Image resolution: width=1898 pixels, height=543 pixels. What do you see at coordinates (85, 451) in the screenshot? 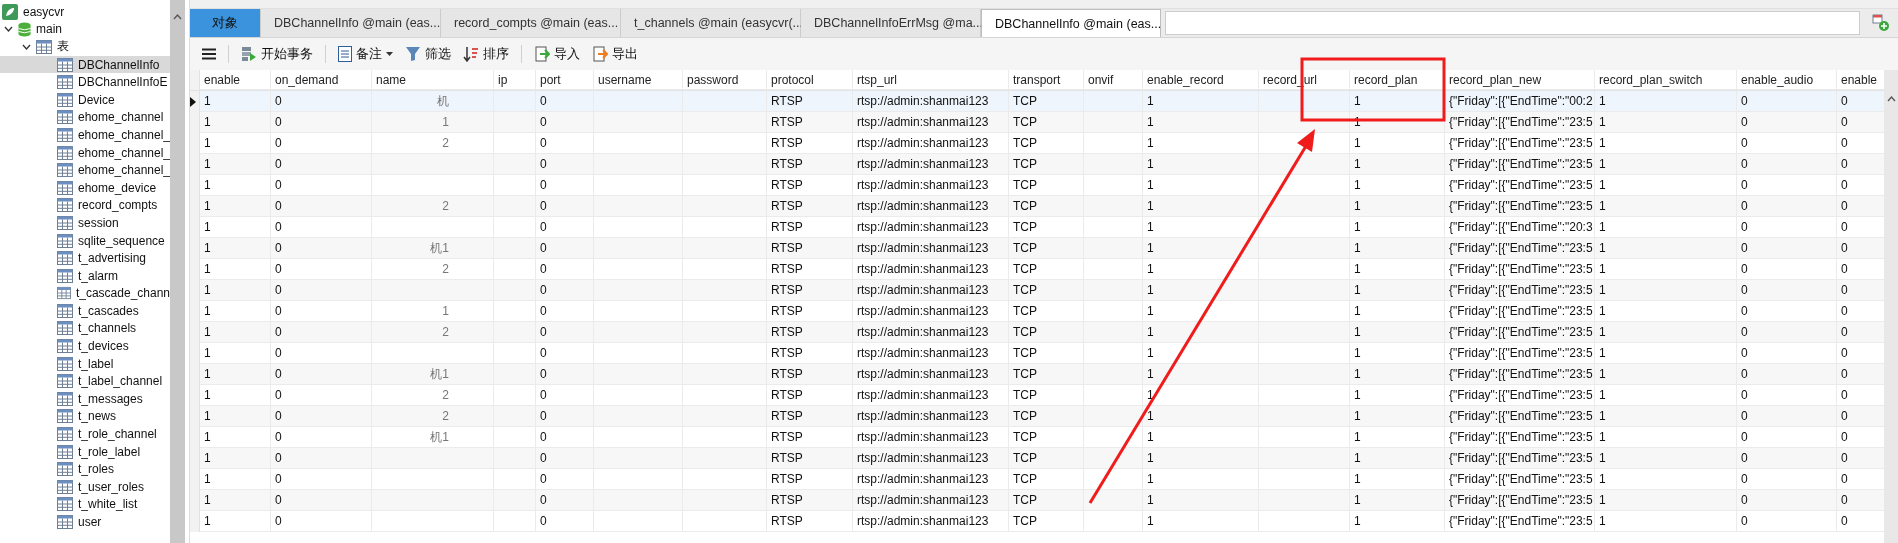
I see `table-list-item: t_role_label` at bounding box center [85, 451].